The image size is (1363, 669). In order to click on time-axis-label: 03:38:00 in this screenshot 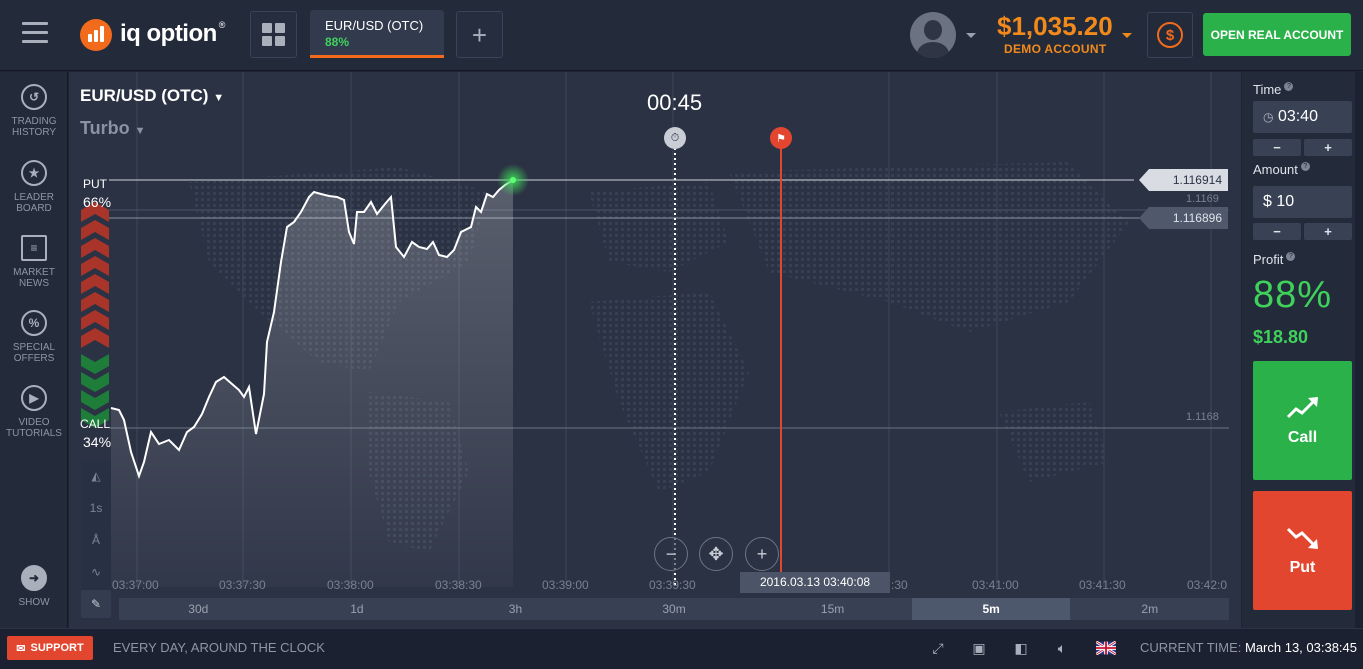, I will do `click(350, 585)`.